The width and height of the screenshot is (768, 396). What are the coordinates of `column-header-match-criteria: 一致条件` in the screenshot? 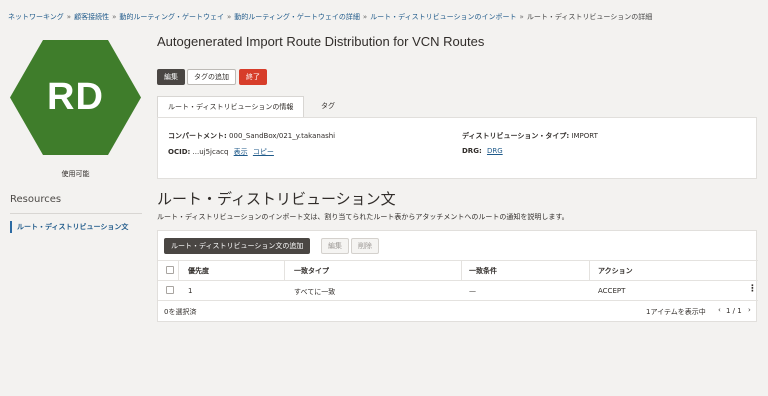 It's located at (483, 271).